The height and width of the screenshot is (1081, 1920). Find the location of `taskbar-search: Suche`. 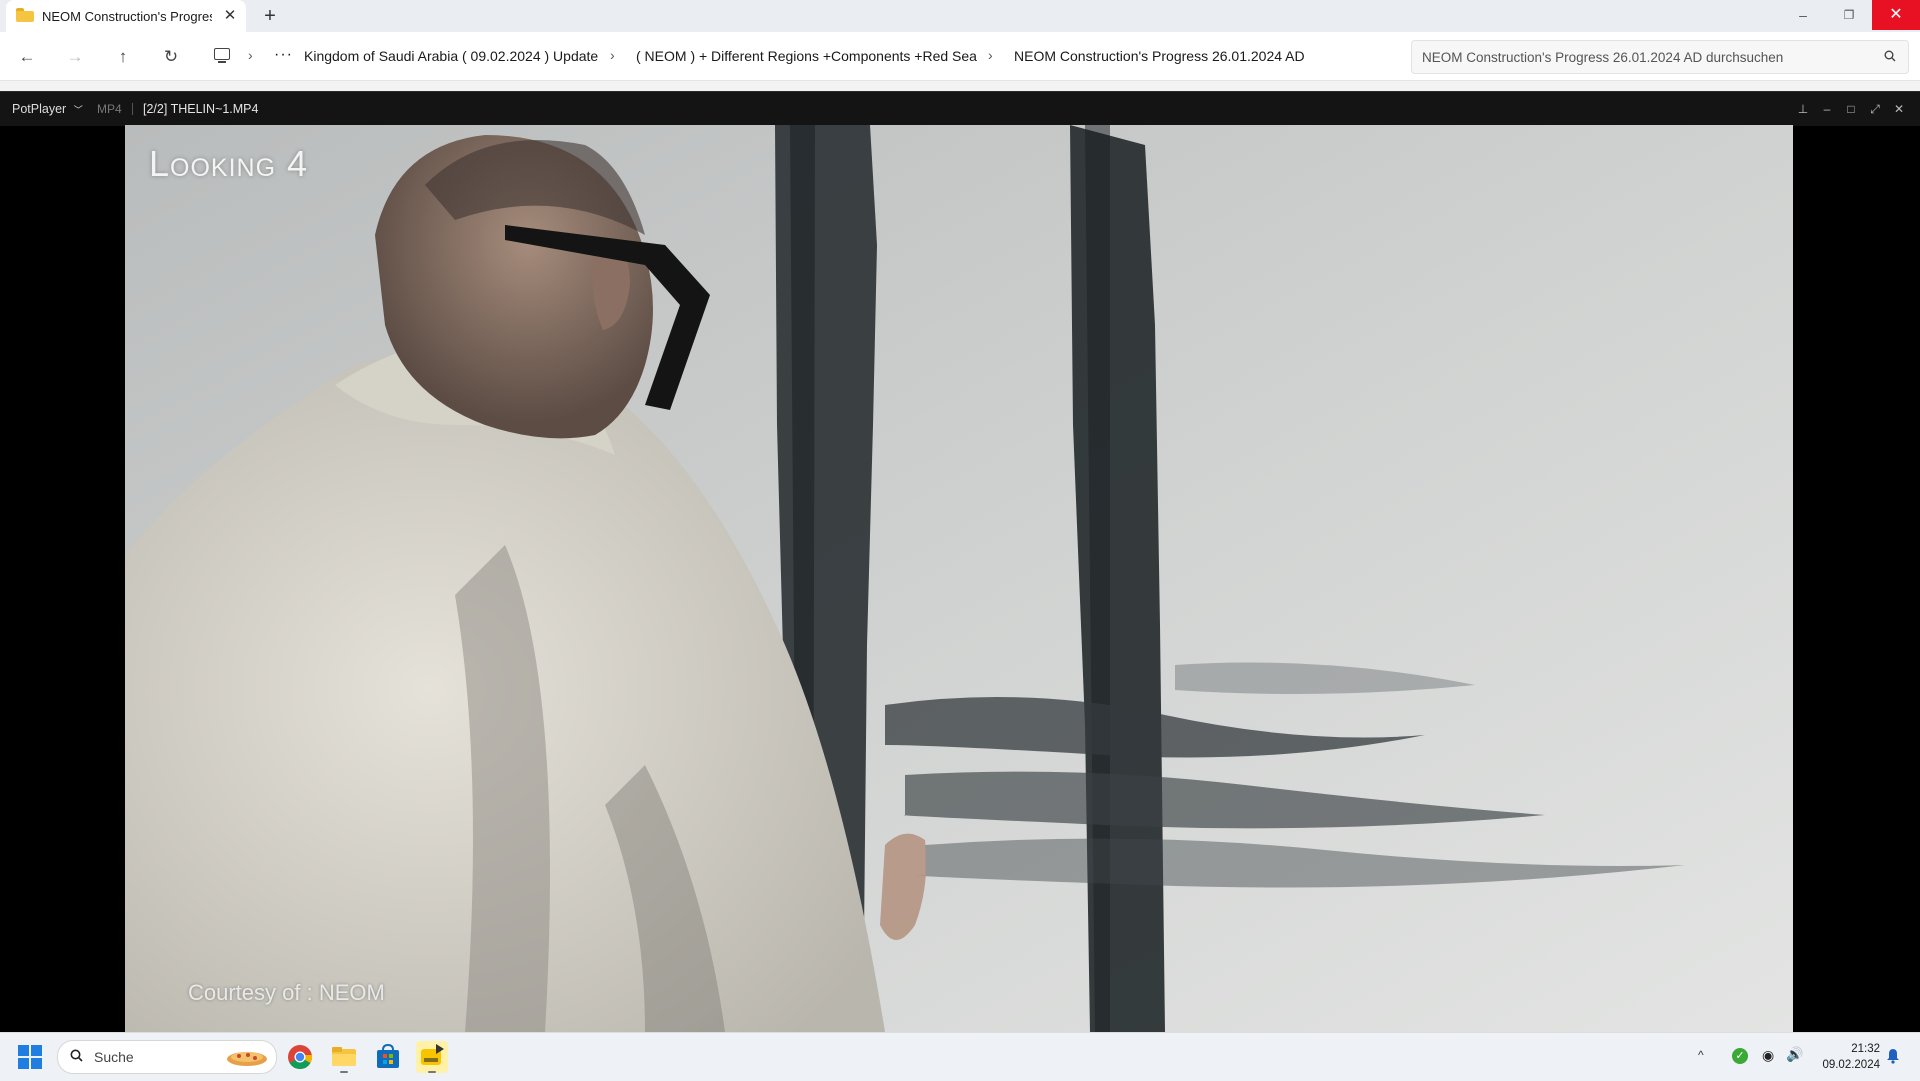

taskbar-search: Suche is located at coordinates (167, 1057).